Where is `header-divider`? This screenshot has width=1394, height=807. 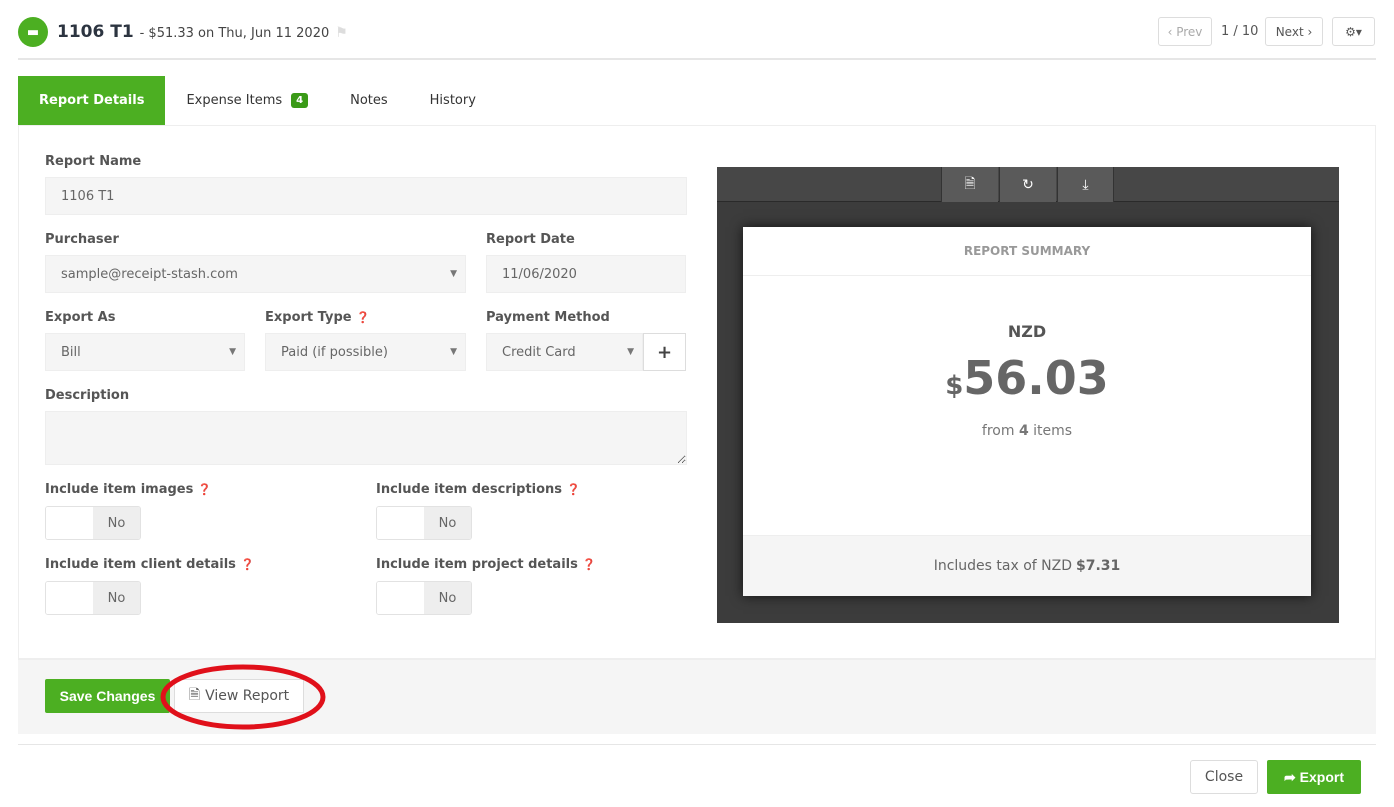
header-divider is located at coordinates (697, 59).